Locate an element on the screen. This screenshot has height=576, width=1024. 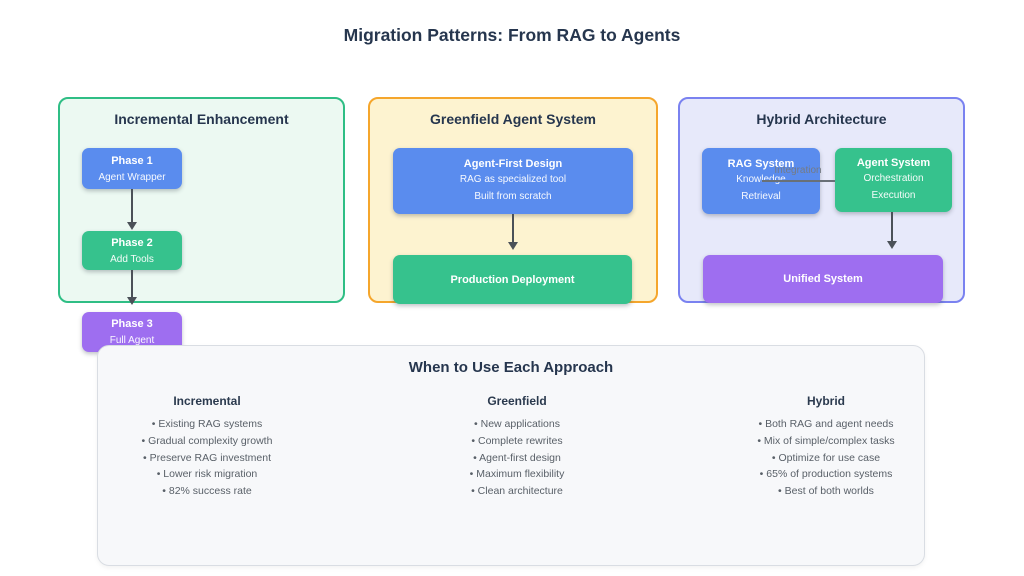
panel-title: When to Use Each Approach is located at coordinates (511, 367).